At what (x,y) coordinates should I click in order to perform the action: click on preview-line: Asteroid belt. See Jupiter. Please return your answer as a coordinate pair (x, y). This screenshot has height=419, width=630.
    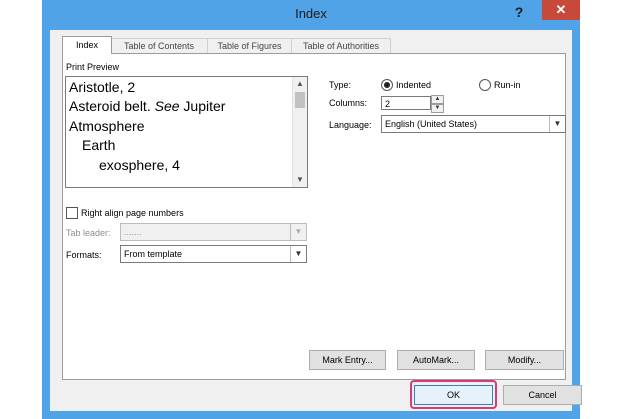
    Looking at the image, I should click on (147, 106).